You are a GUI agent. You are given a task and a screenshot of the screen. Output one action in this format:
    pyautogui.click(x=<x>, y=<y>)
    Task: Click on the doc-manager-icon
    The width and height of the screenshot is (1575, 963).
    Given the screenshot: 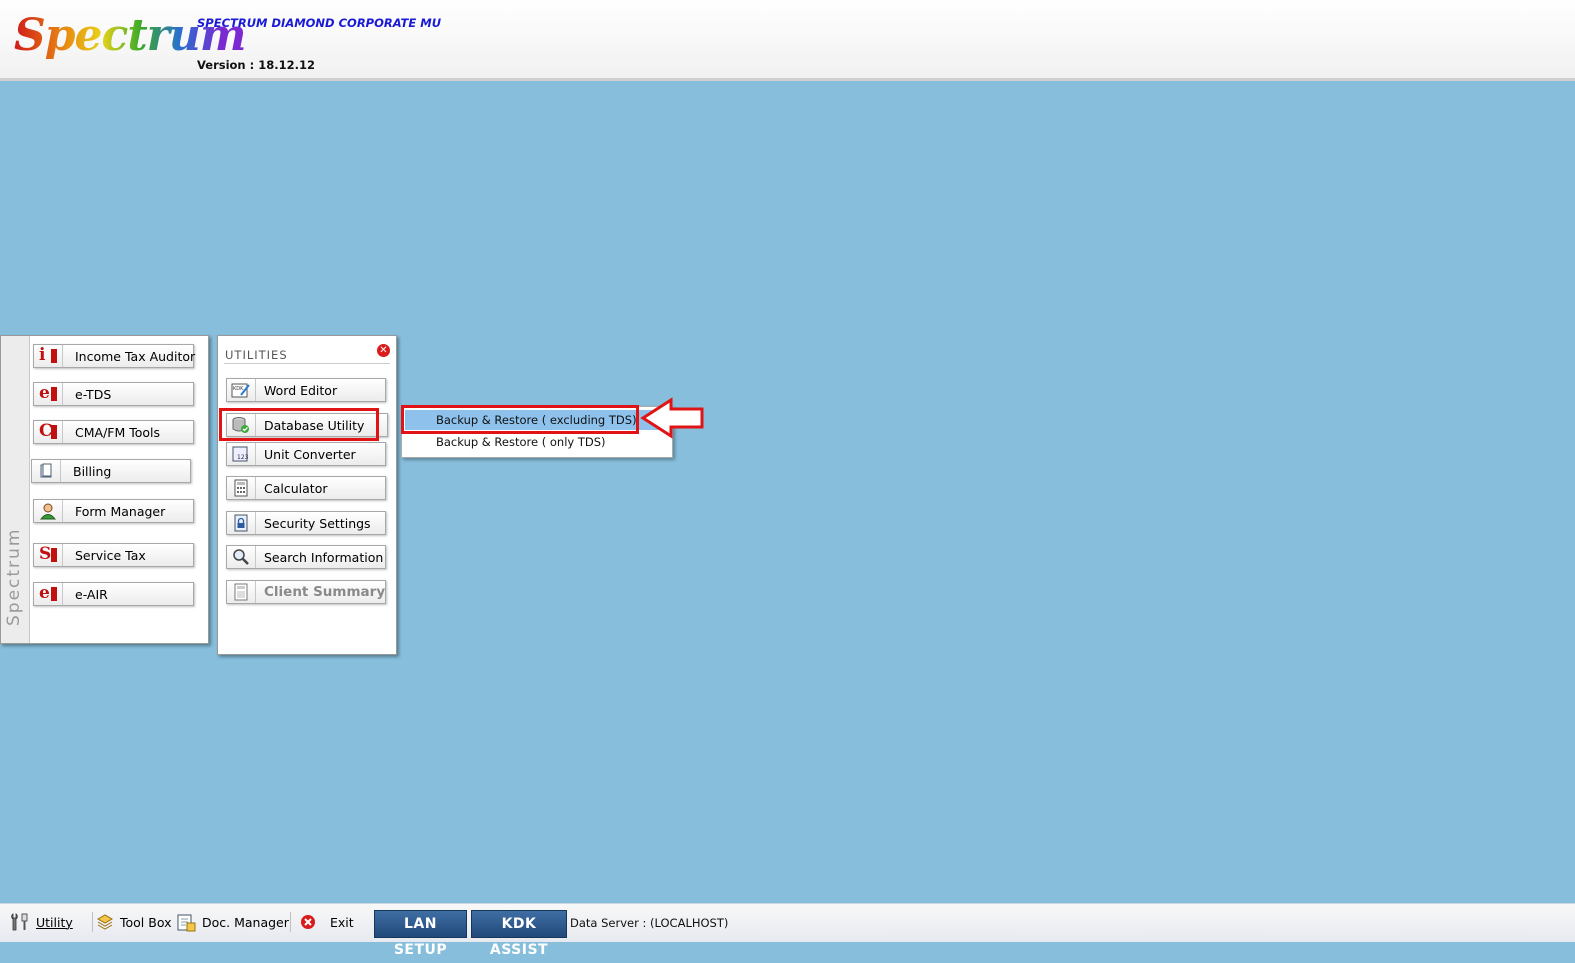 What is the action you would take?
    pyautogui.click(x=186, y=922)
    